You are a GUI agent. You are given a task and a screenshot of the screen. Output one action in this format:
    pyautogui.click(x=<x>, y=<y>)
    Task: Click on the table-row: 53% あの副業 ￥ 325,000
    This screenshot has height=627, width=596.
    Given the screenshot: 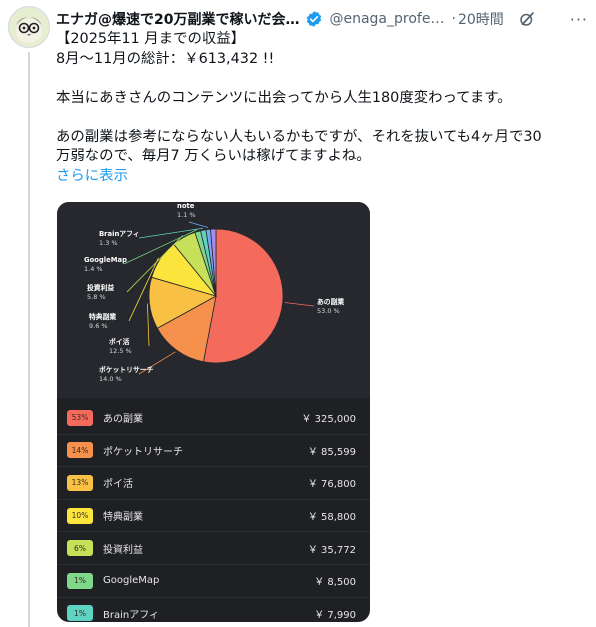 What is the action you would take?
    pyautogui.click(x=213, y=418)
    